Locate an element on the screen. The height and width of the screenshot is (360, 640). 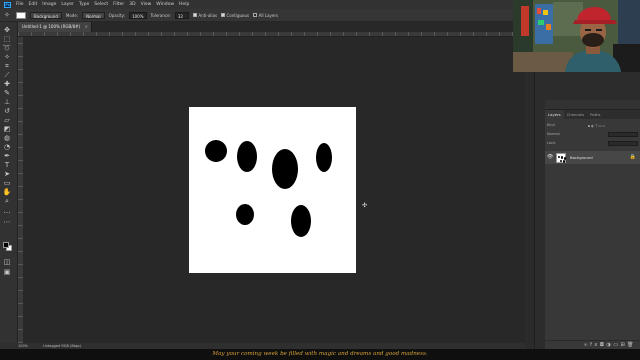
checkbox-unchecked-icon is located at coordinates (255, 15).